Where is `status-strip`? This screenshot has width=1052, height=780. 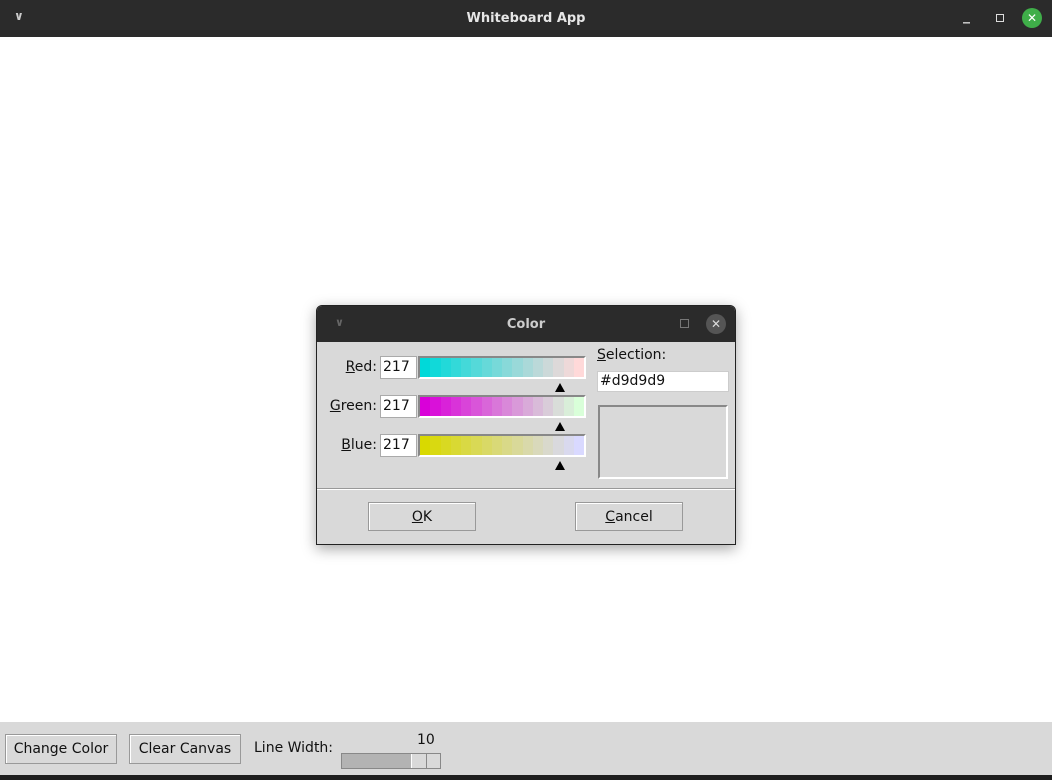
status-strip is located at coordinates (526, 777).